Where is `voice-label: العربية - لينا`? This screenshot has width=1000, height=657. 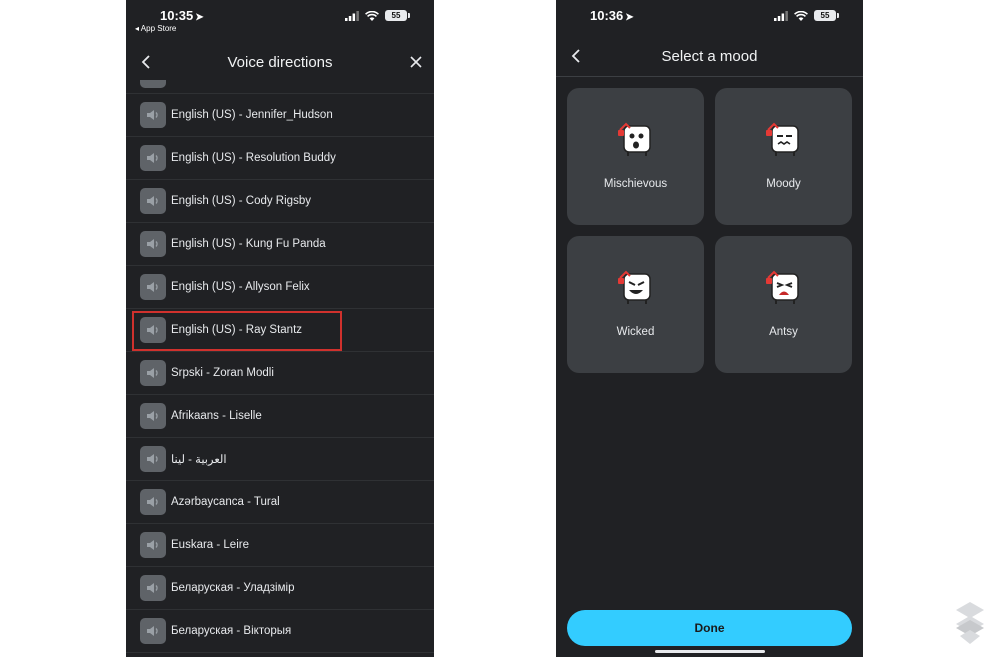 voice-label: العربية - لينا is located at coordinates (199, 460).